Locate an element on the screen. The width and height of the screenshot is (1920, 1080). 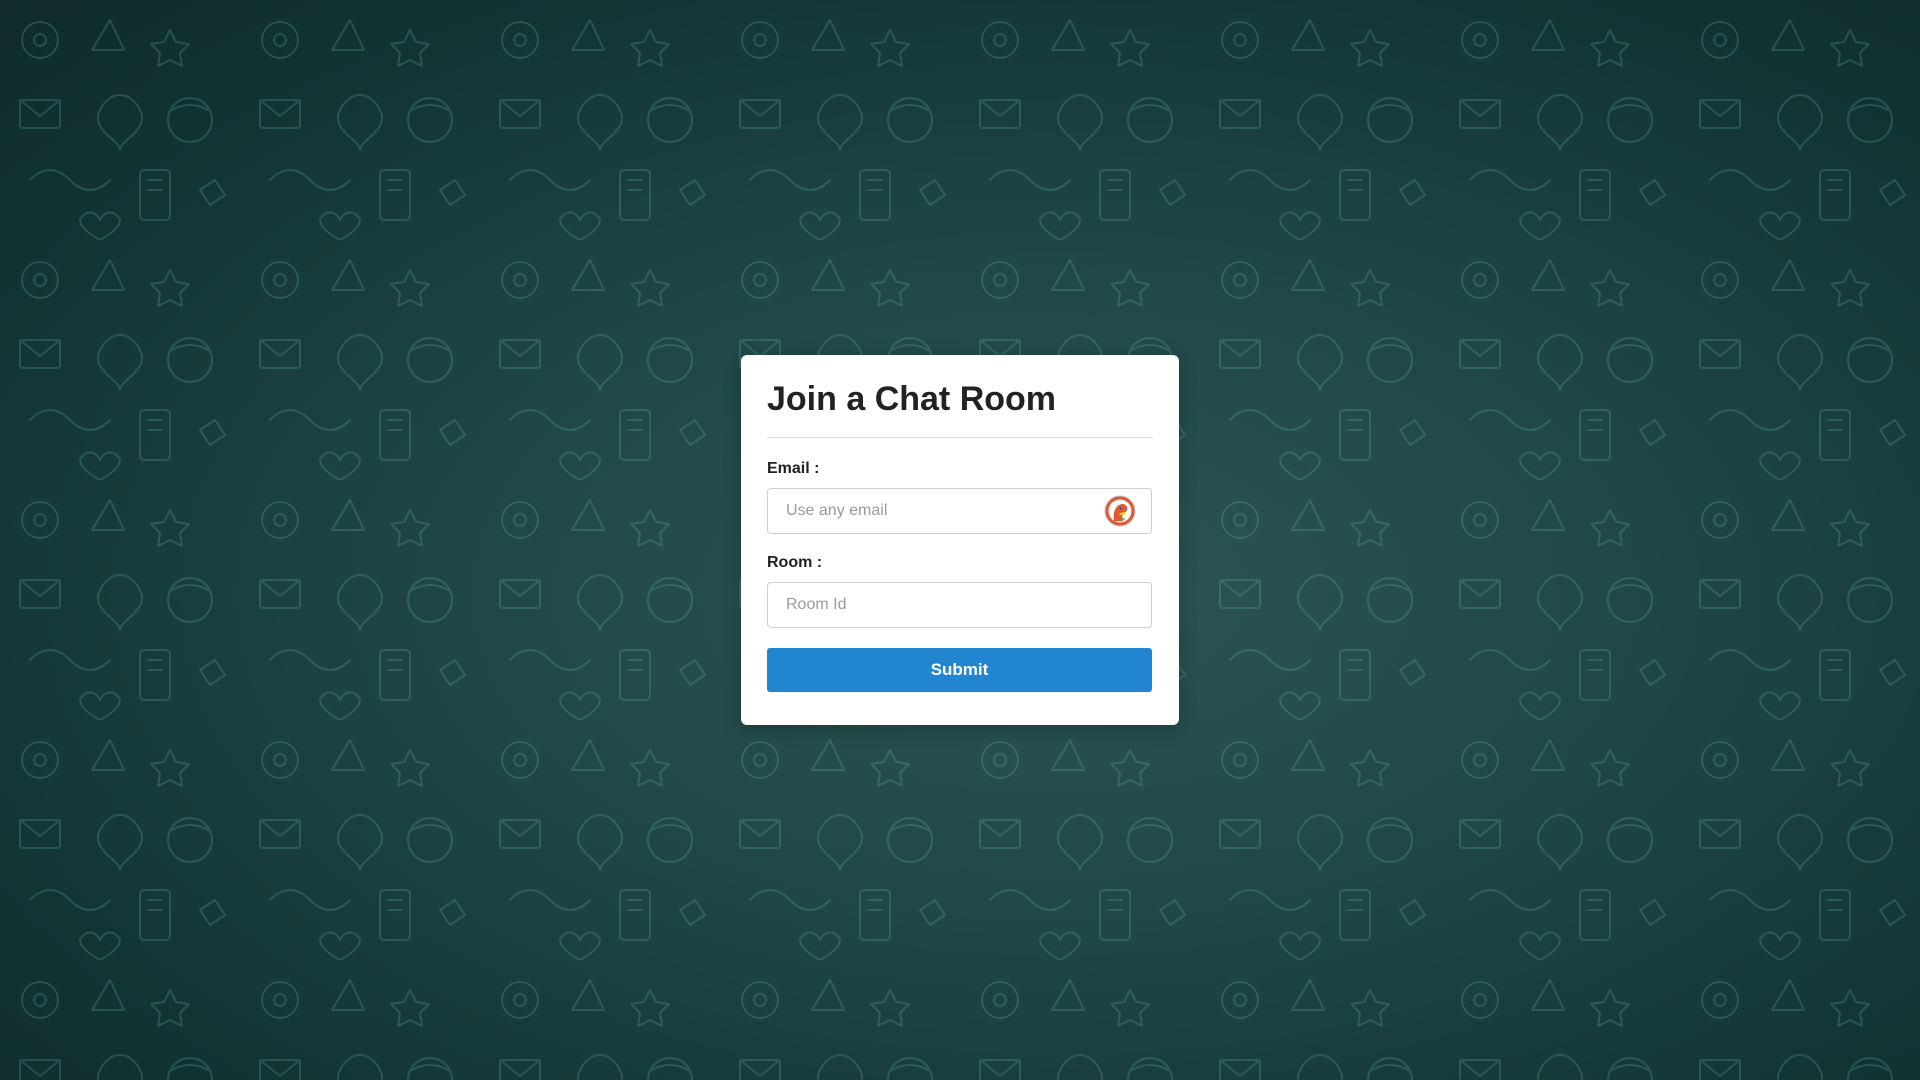
room-label: Room : is located at coordinates (795, 562).